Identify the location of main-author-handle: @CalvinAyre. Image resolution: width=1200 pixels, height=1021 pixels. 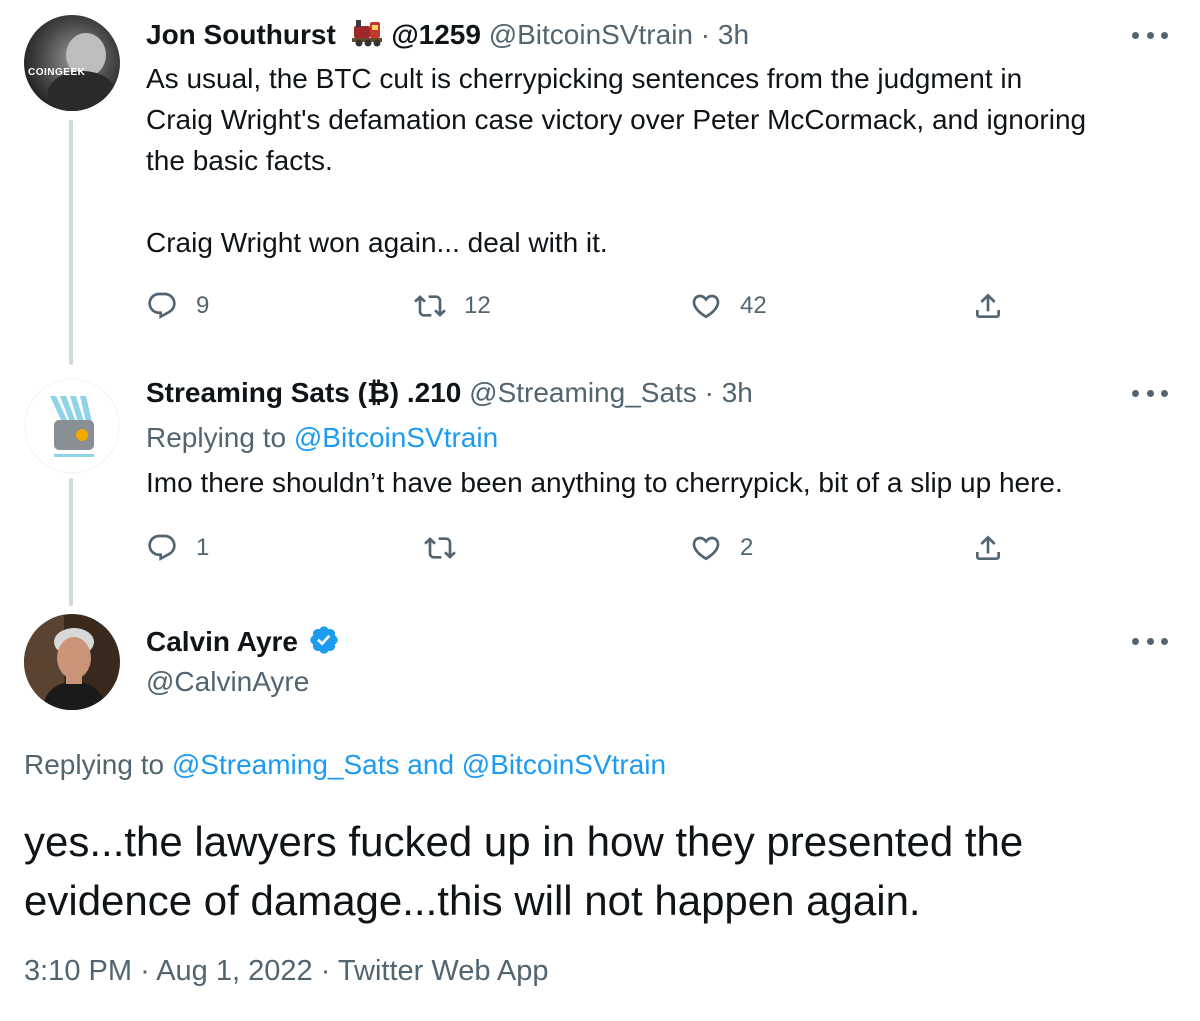
(227, 682).